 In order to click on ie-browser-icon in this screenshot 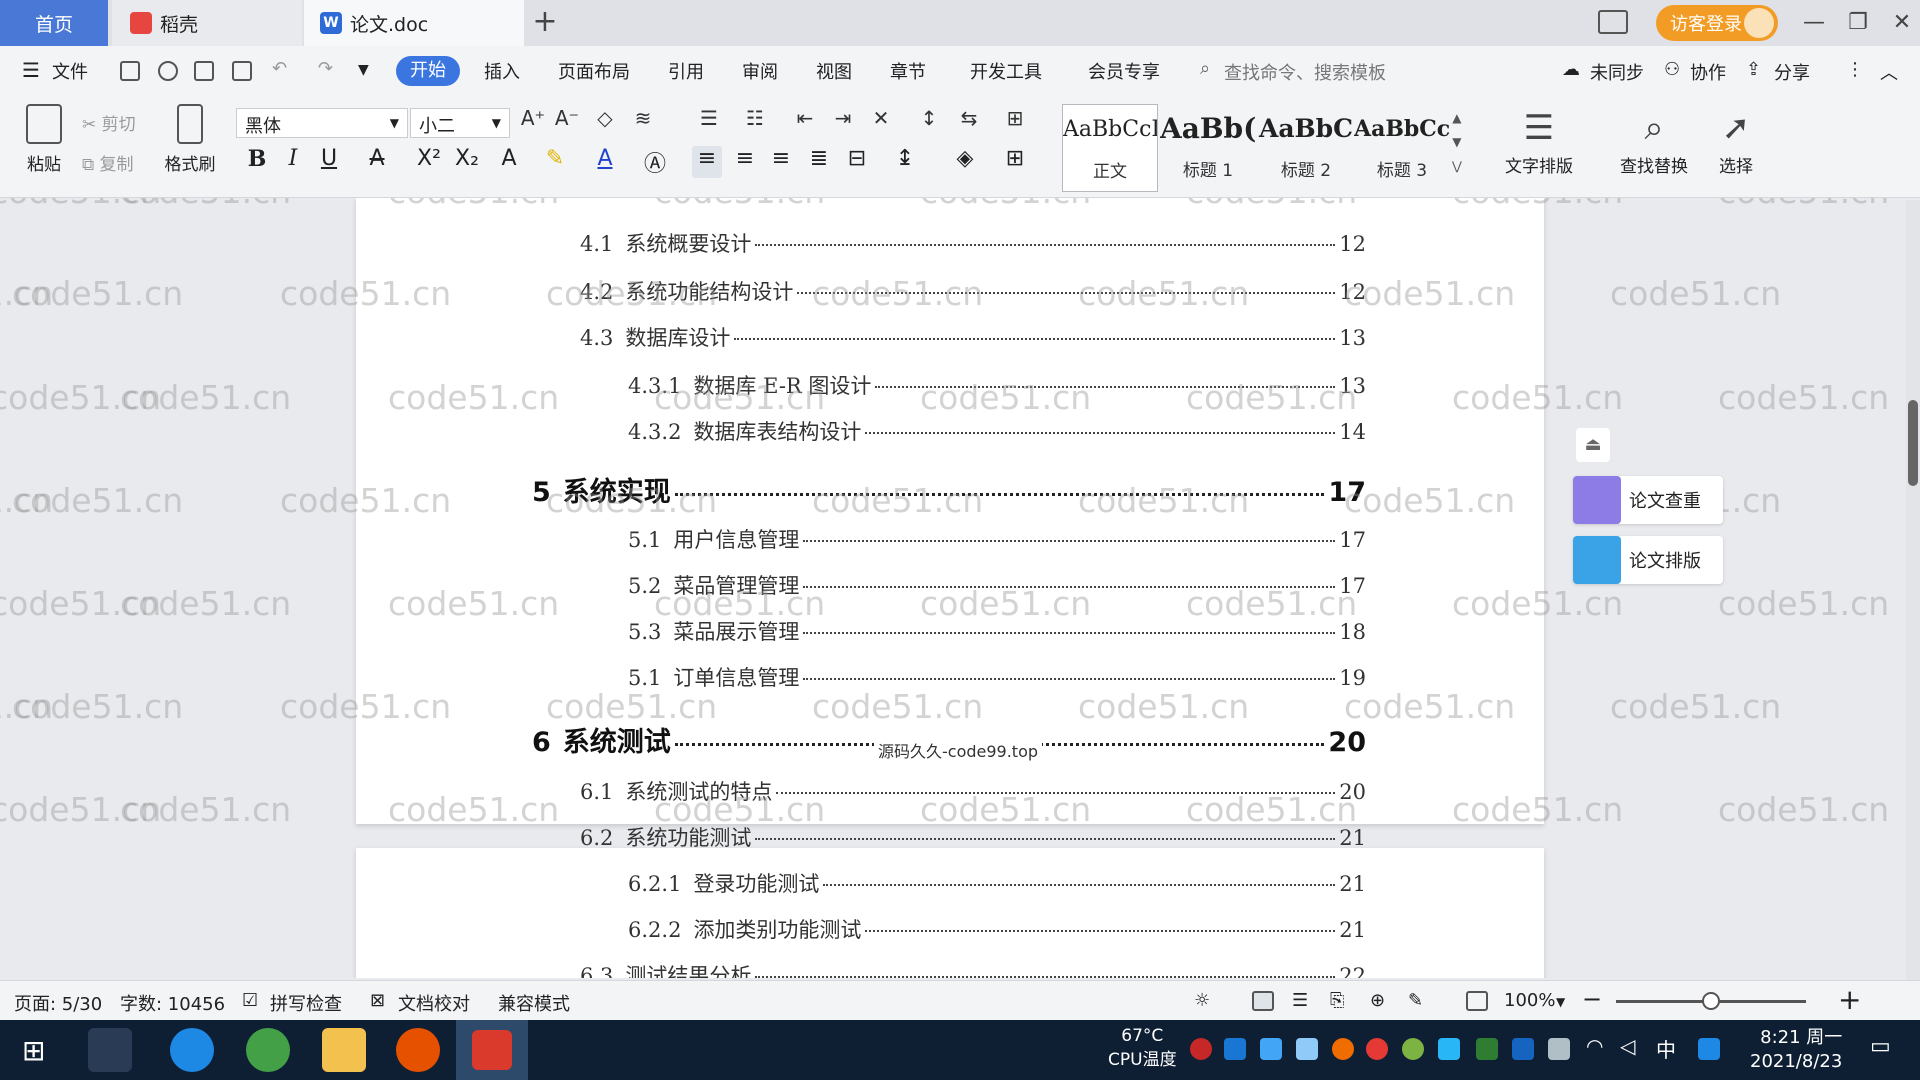, I will do `click(192, 1050)`.